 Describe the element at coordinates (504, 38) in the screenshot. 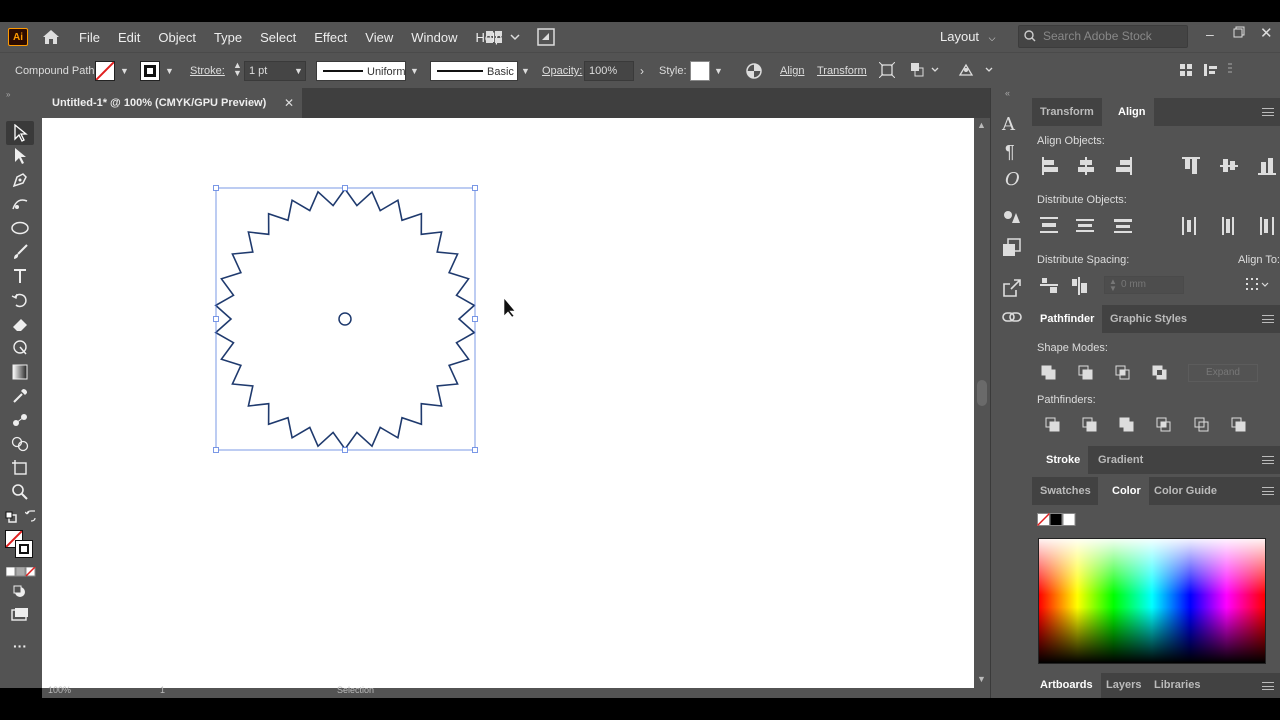

I see `arrange-documents-icon` at that location.